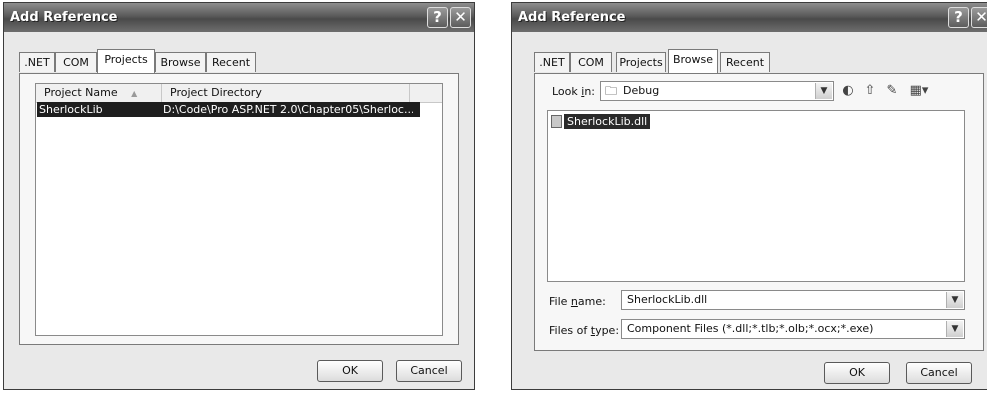  What do you see at coordinates (556, 121) in the screenshot?
I see `dll-file-icon` at bounding box center [556, 121].